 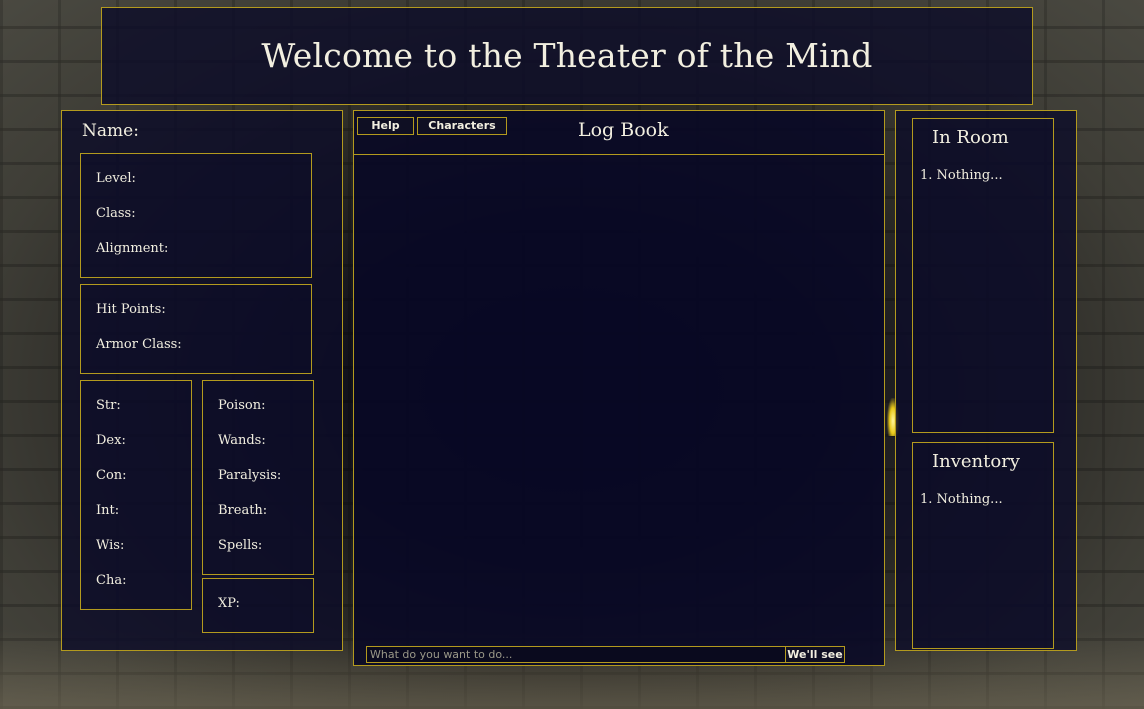 What do you see at coordinates (110, 545) in the screenshot?
I see `wis-label: Wis:` at bounding box center [110, 545].